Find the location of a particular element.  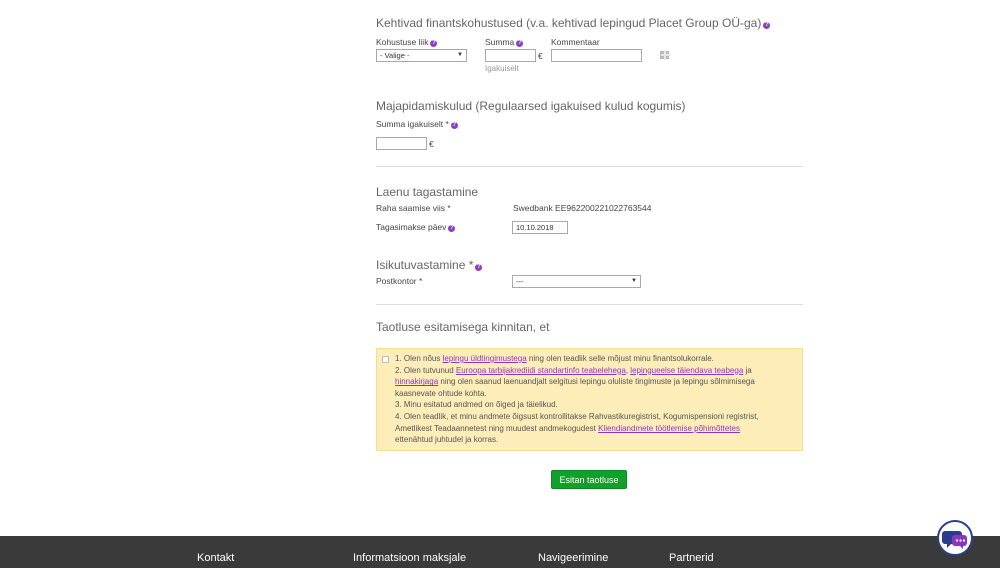

identity-section-title: Isikutuvastamine *? is located at coordinates (429, 265).